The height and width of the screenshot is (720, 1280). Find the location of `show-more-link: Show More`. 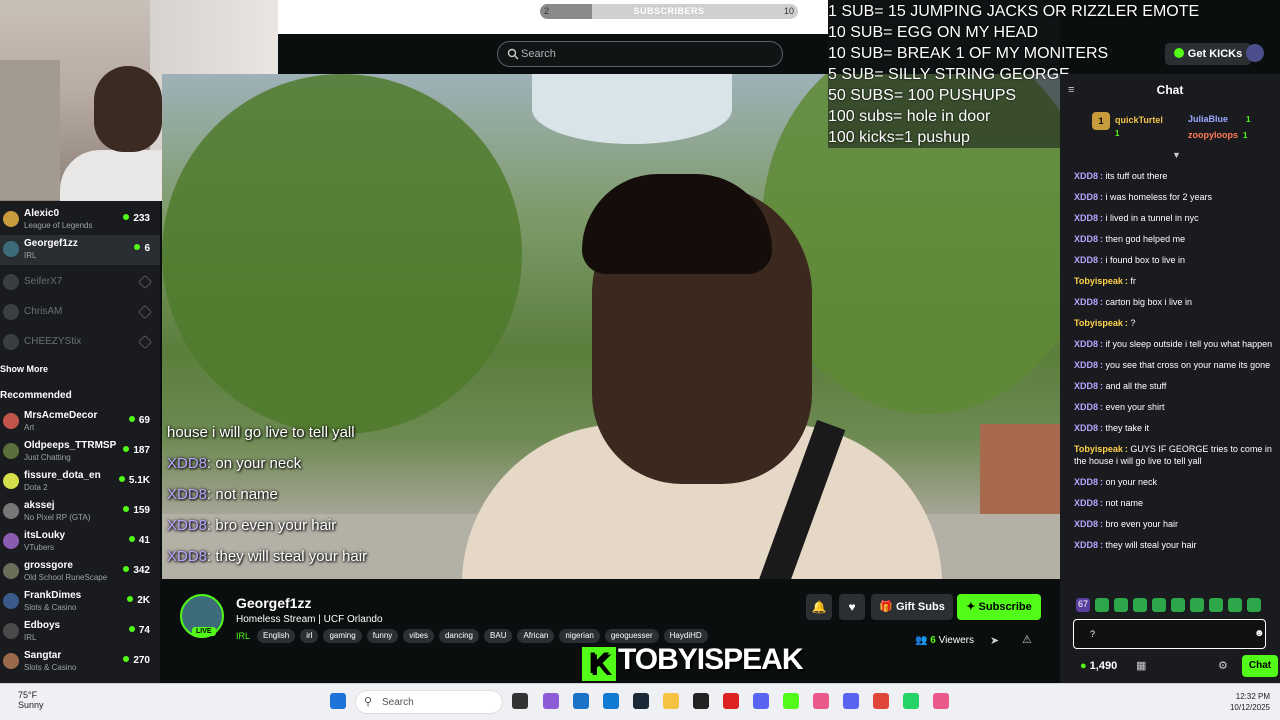

show-more-link: Show More is located at coordinates (24, 369).